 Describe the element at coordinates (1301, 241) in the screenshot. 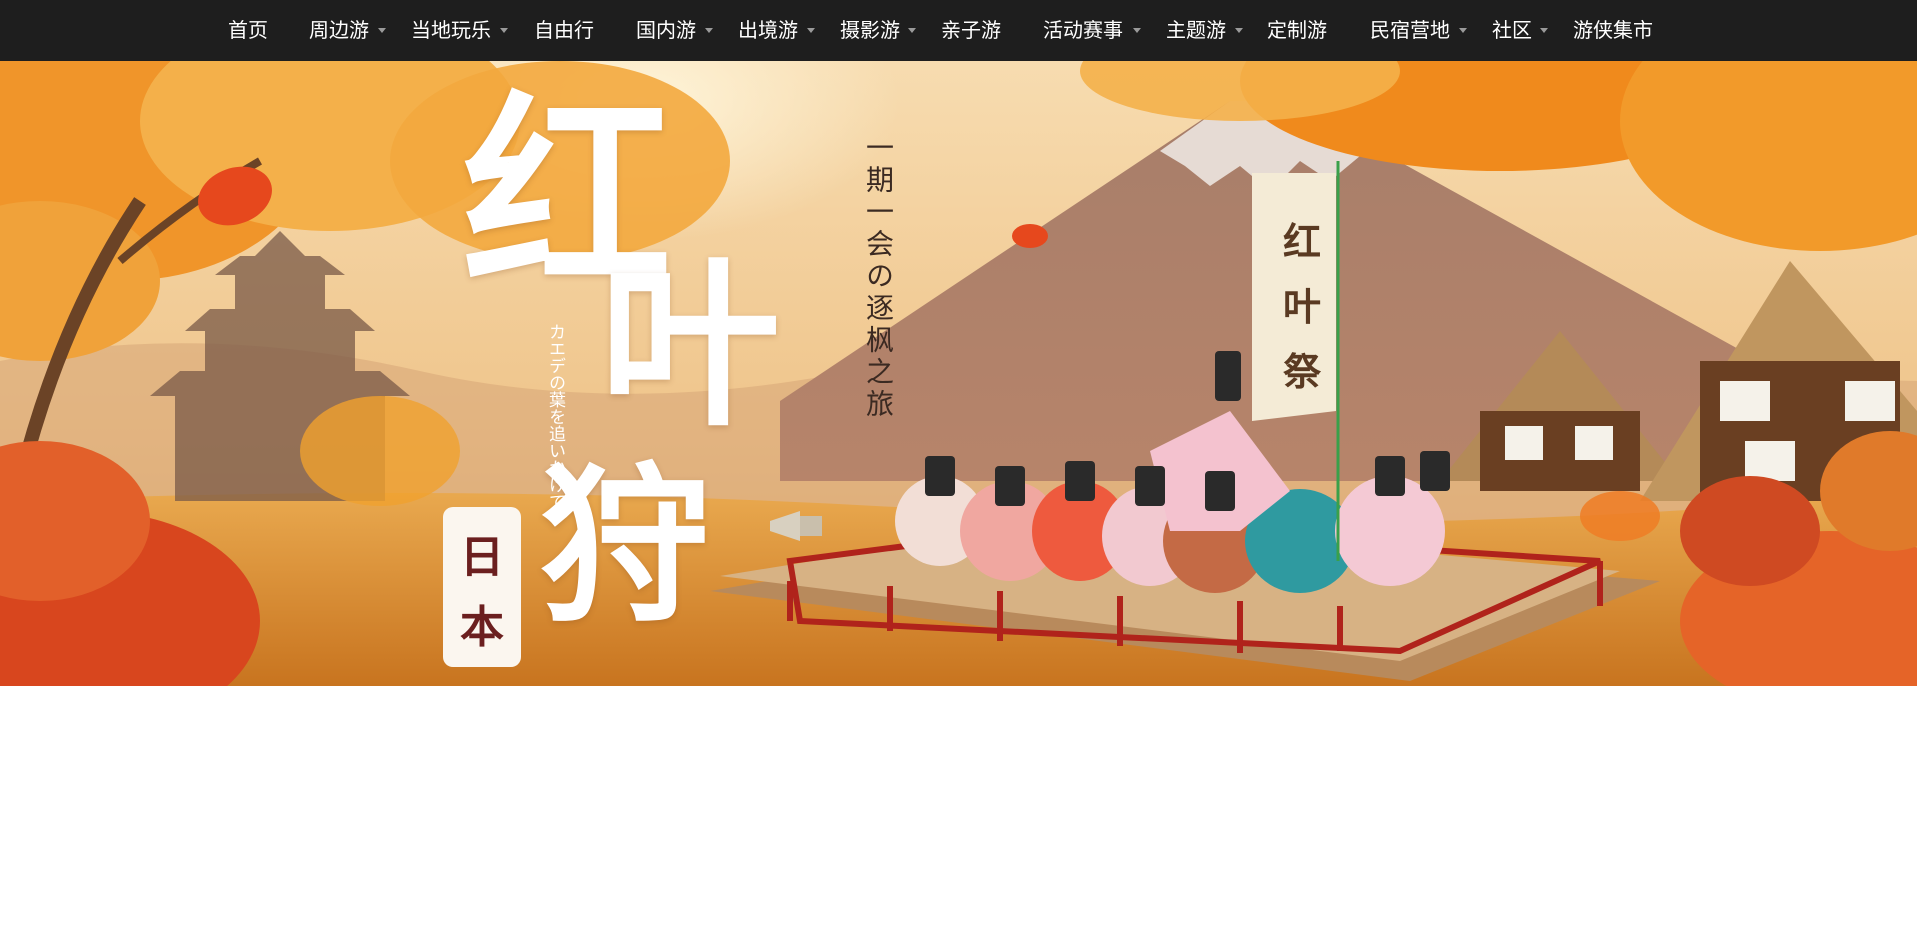

I see `flag-char: 红` at that location.